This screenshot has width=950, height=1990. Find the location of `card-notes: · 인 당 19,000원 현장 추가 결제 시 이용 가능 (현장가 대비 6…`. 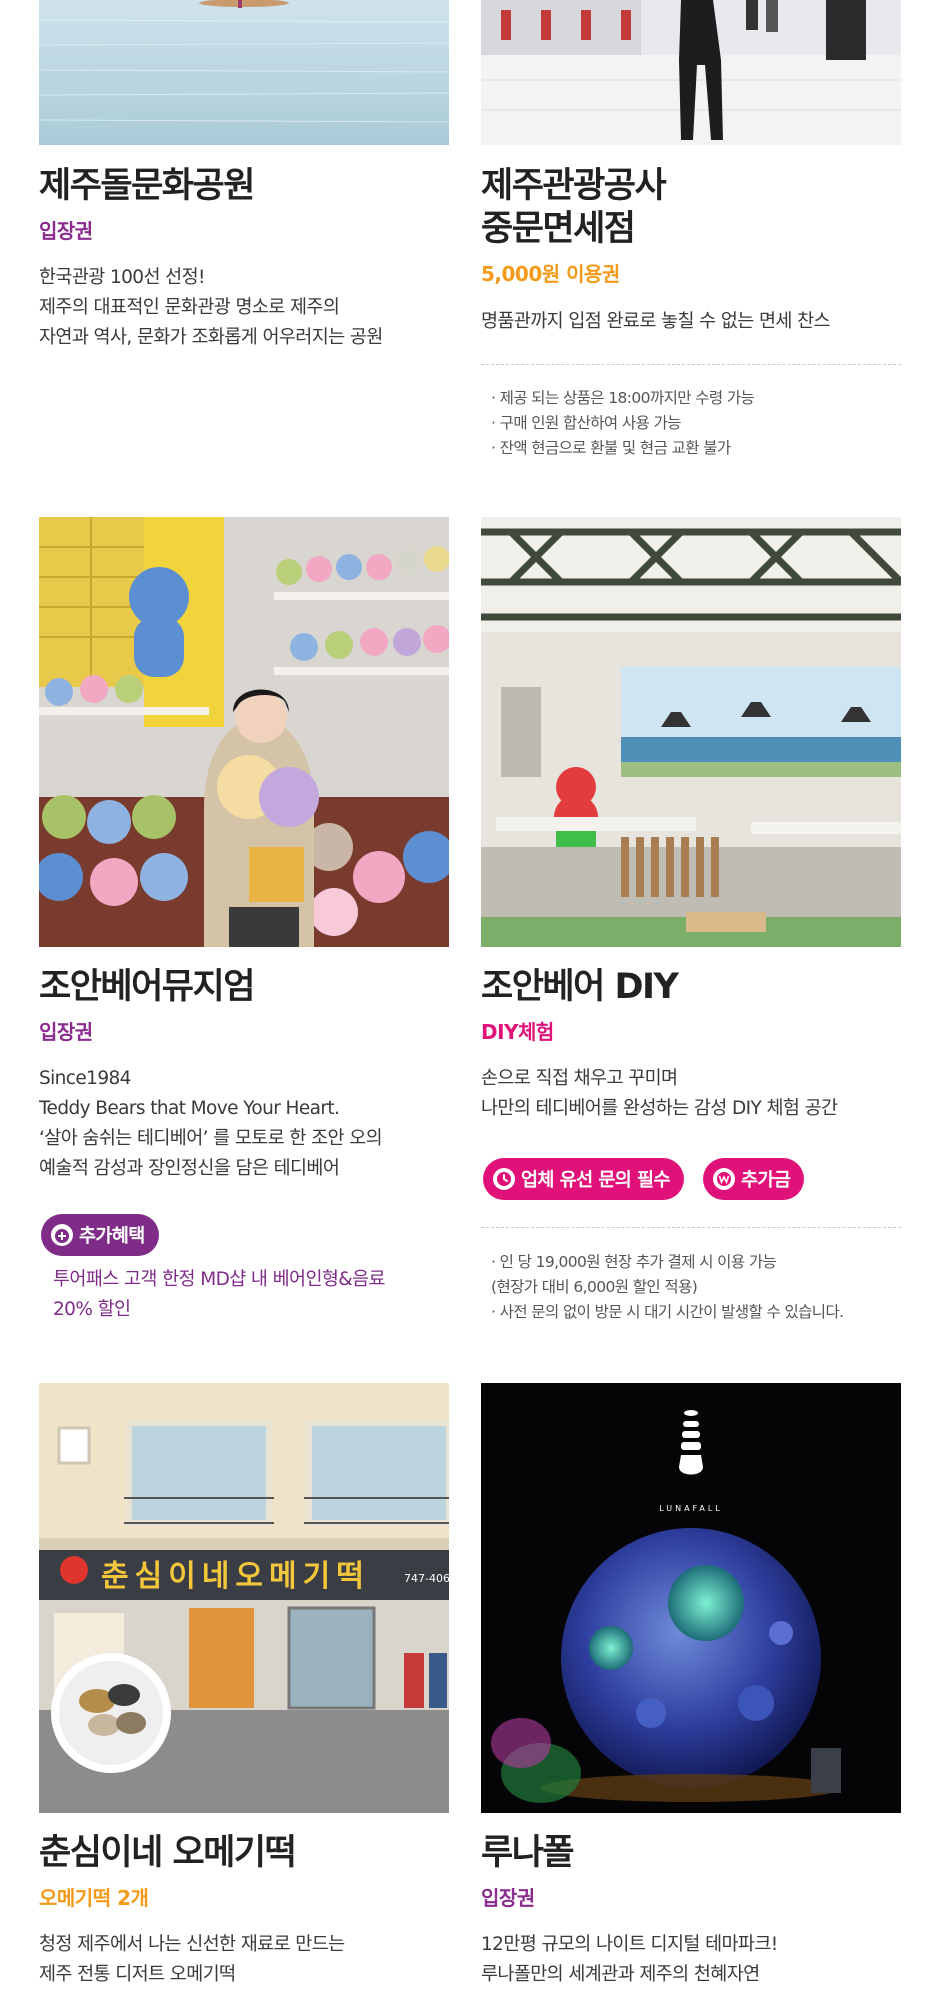

card-notes: · 인 당 19,000원 현장 추가 결제 시 이용 가능 (현장가 대비 6… is located at coordinates (667, 1287).